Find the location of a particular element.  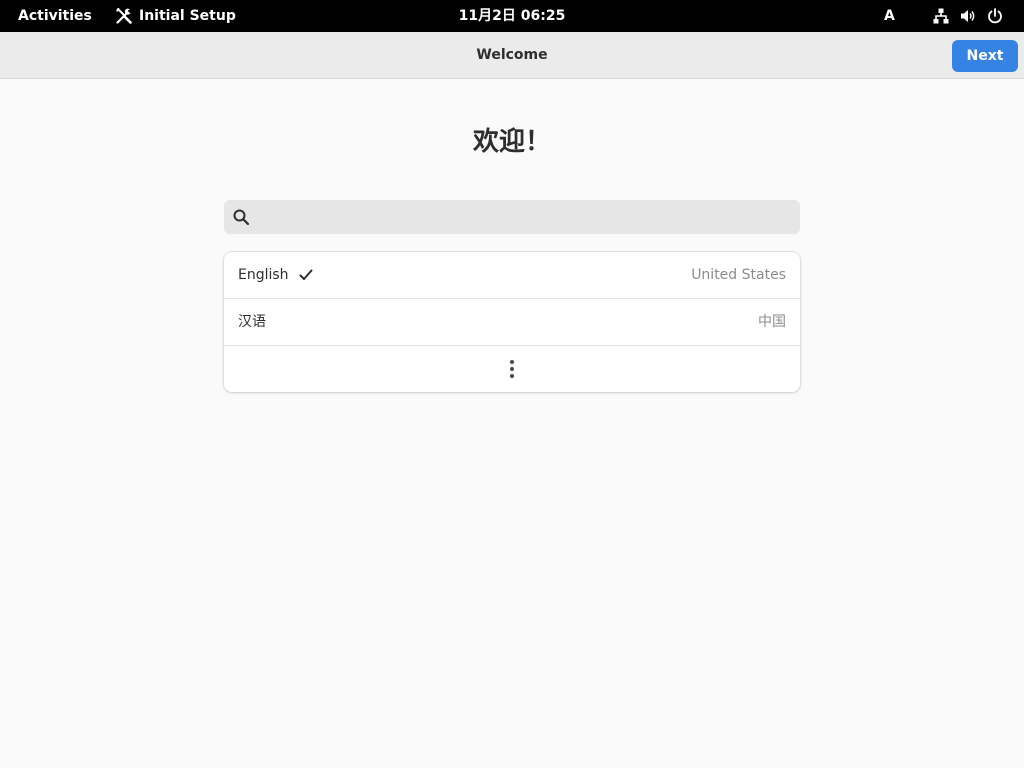

more-languages-button is located at coordinates (512, 369).